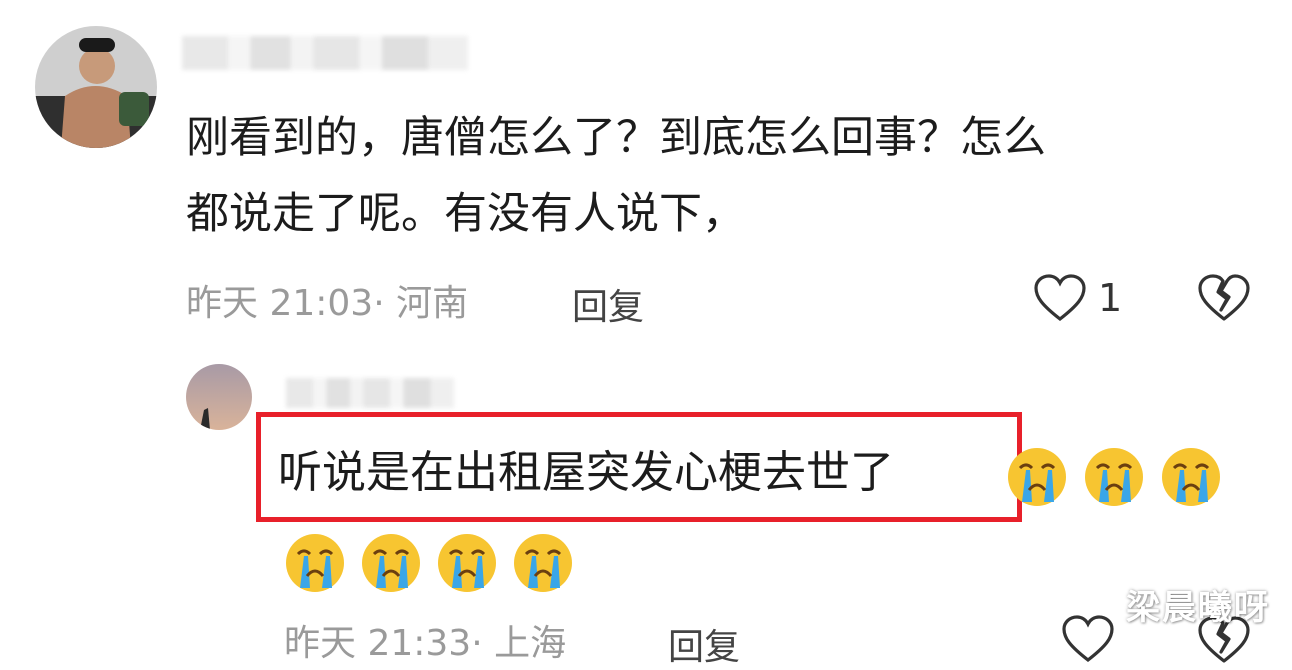 The height and width of the screenshot is (670, 1292). Describe the element at coordinates (1198, 608) in the screenshot. I see `watermark: 梁晨曦呀` at that location.